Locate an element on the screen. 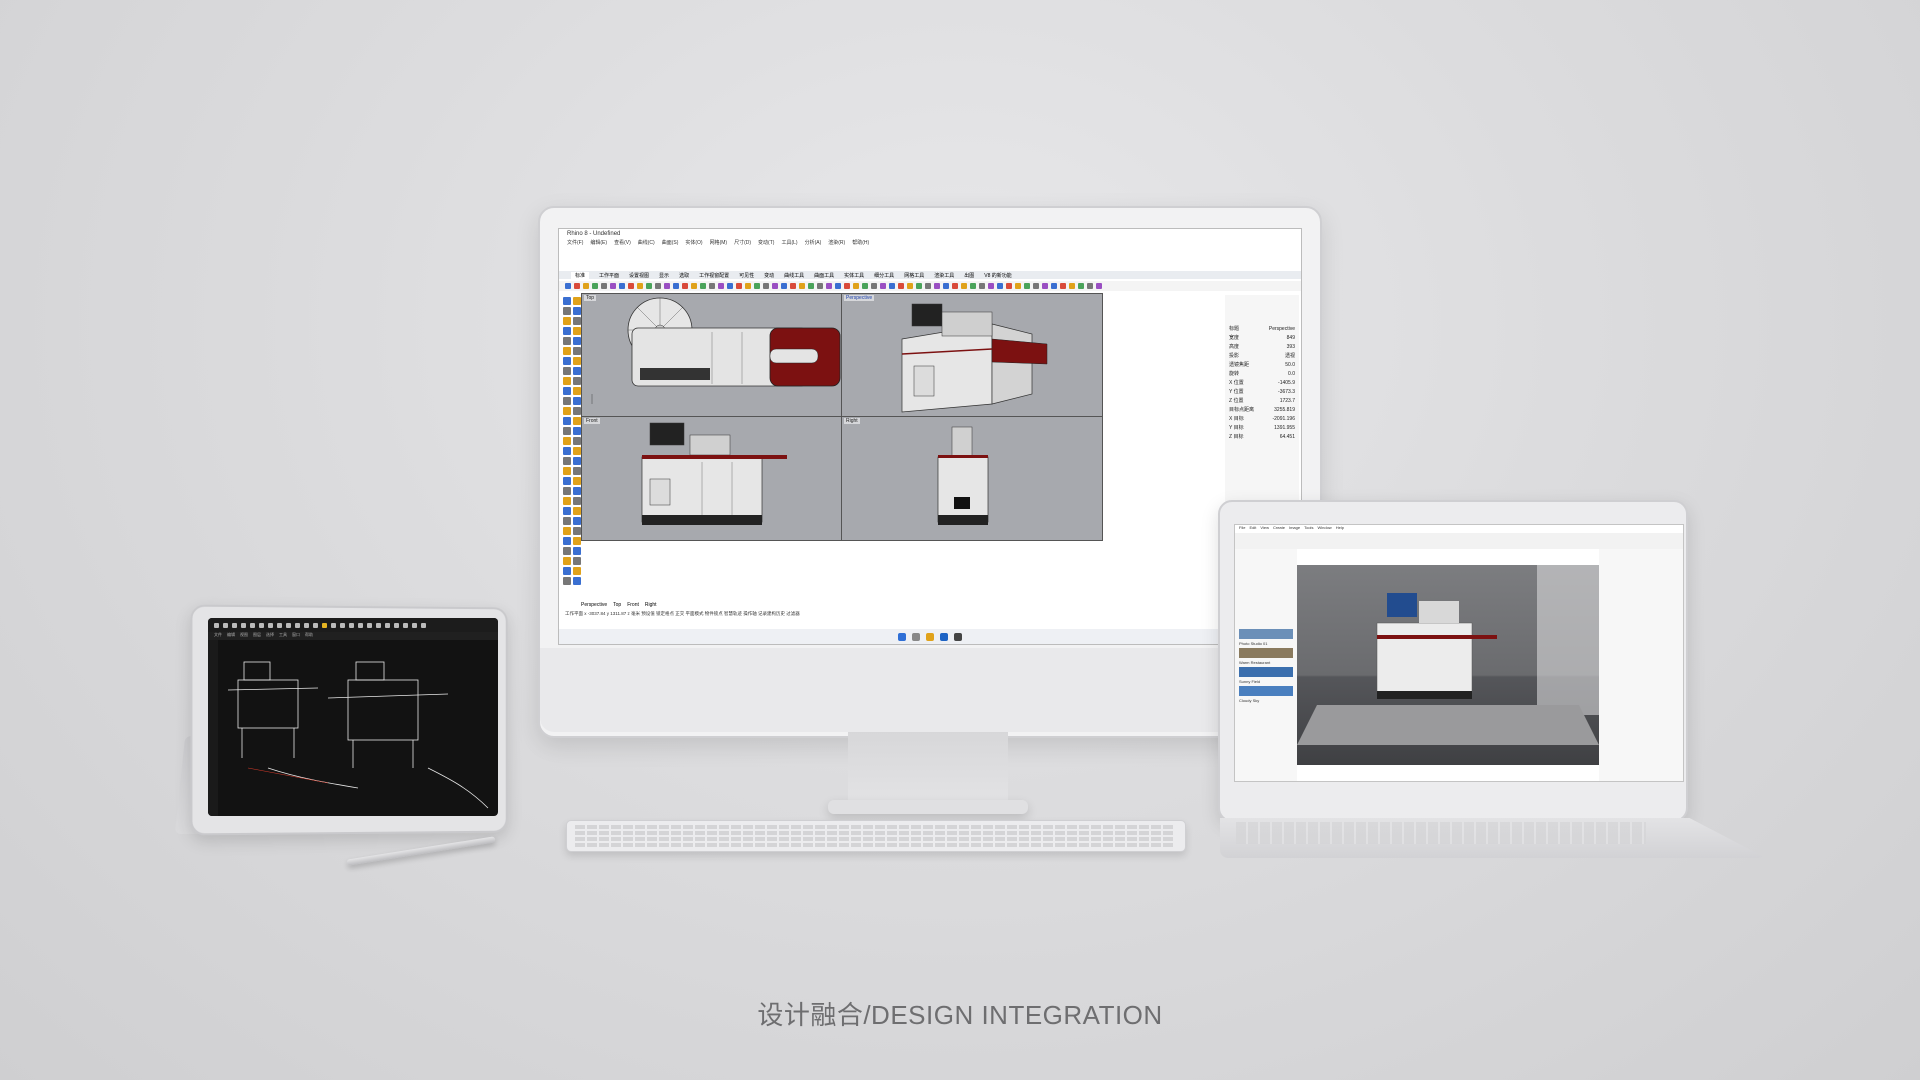 This screenshot has width=1920, height=1080. viewport-tab: Top is located at coordinates (617, 605).